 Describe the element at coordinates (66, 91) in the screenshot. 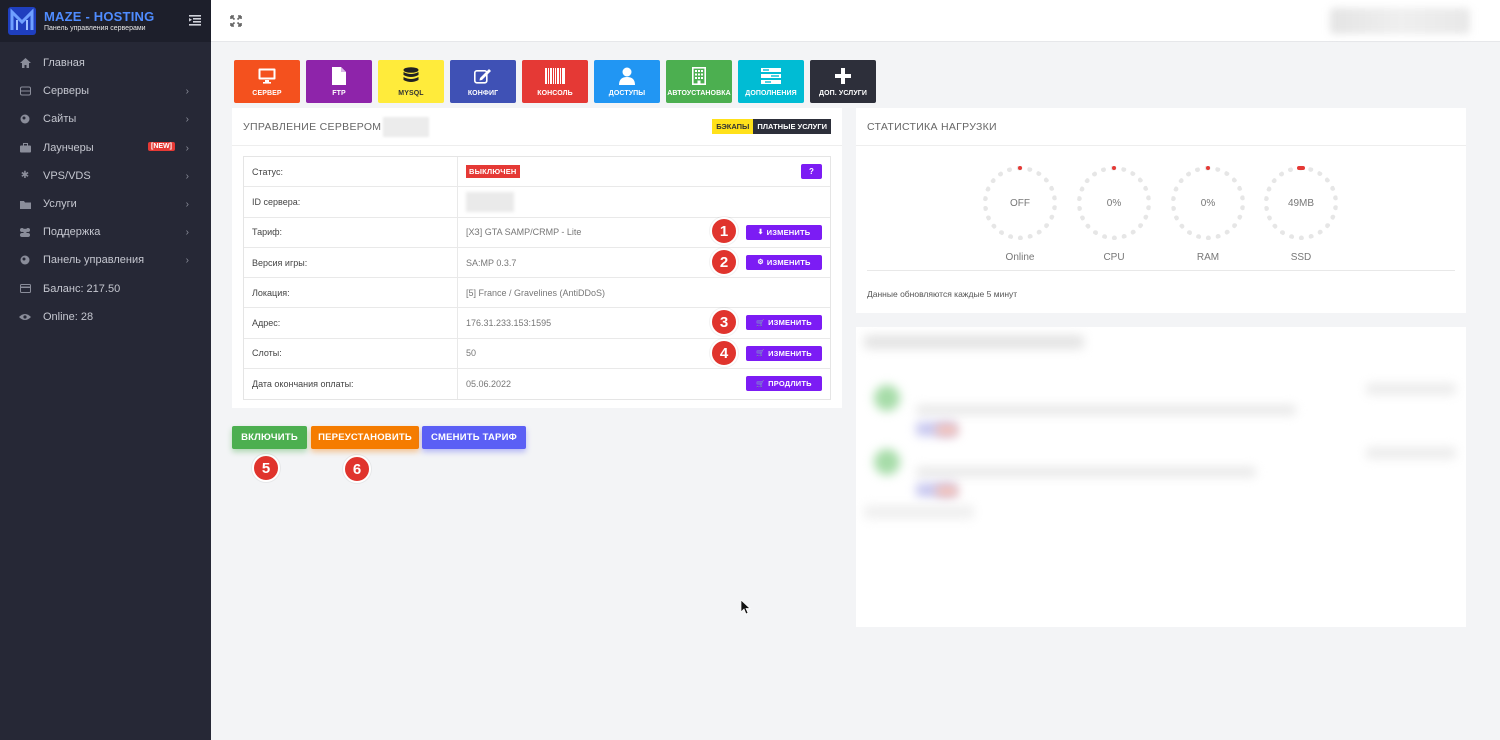

I see `sidebar-item-label: Серверы` at that location.